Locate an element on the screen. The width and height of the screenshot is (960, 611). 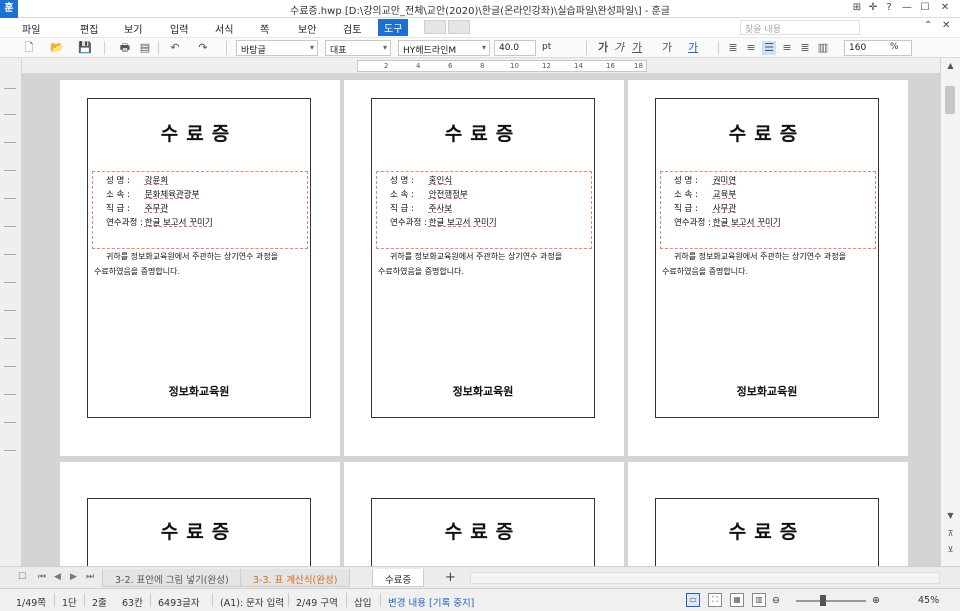
font-size-unit: pt is located at coordinates (546, 47).